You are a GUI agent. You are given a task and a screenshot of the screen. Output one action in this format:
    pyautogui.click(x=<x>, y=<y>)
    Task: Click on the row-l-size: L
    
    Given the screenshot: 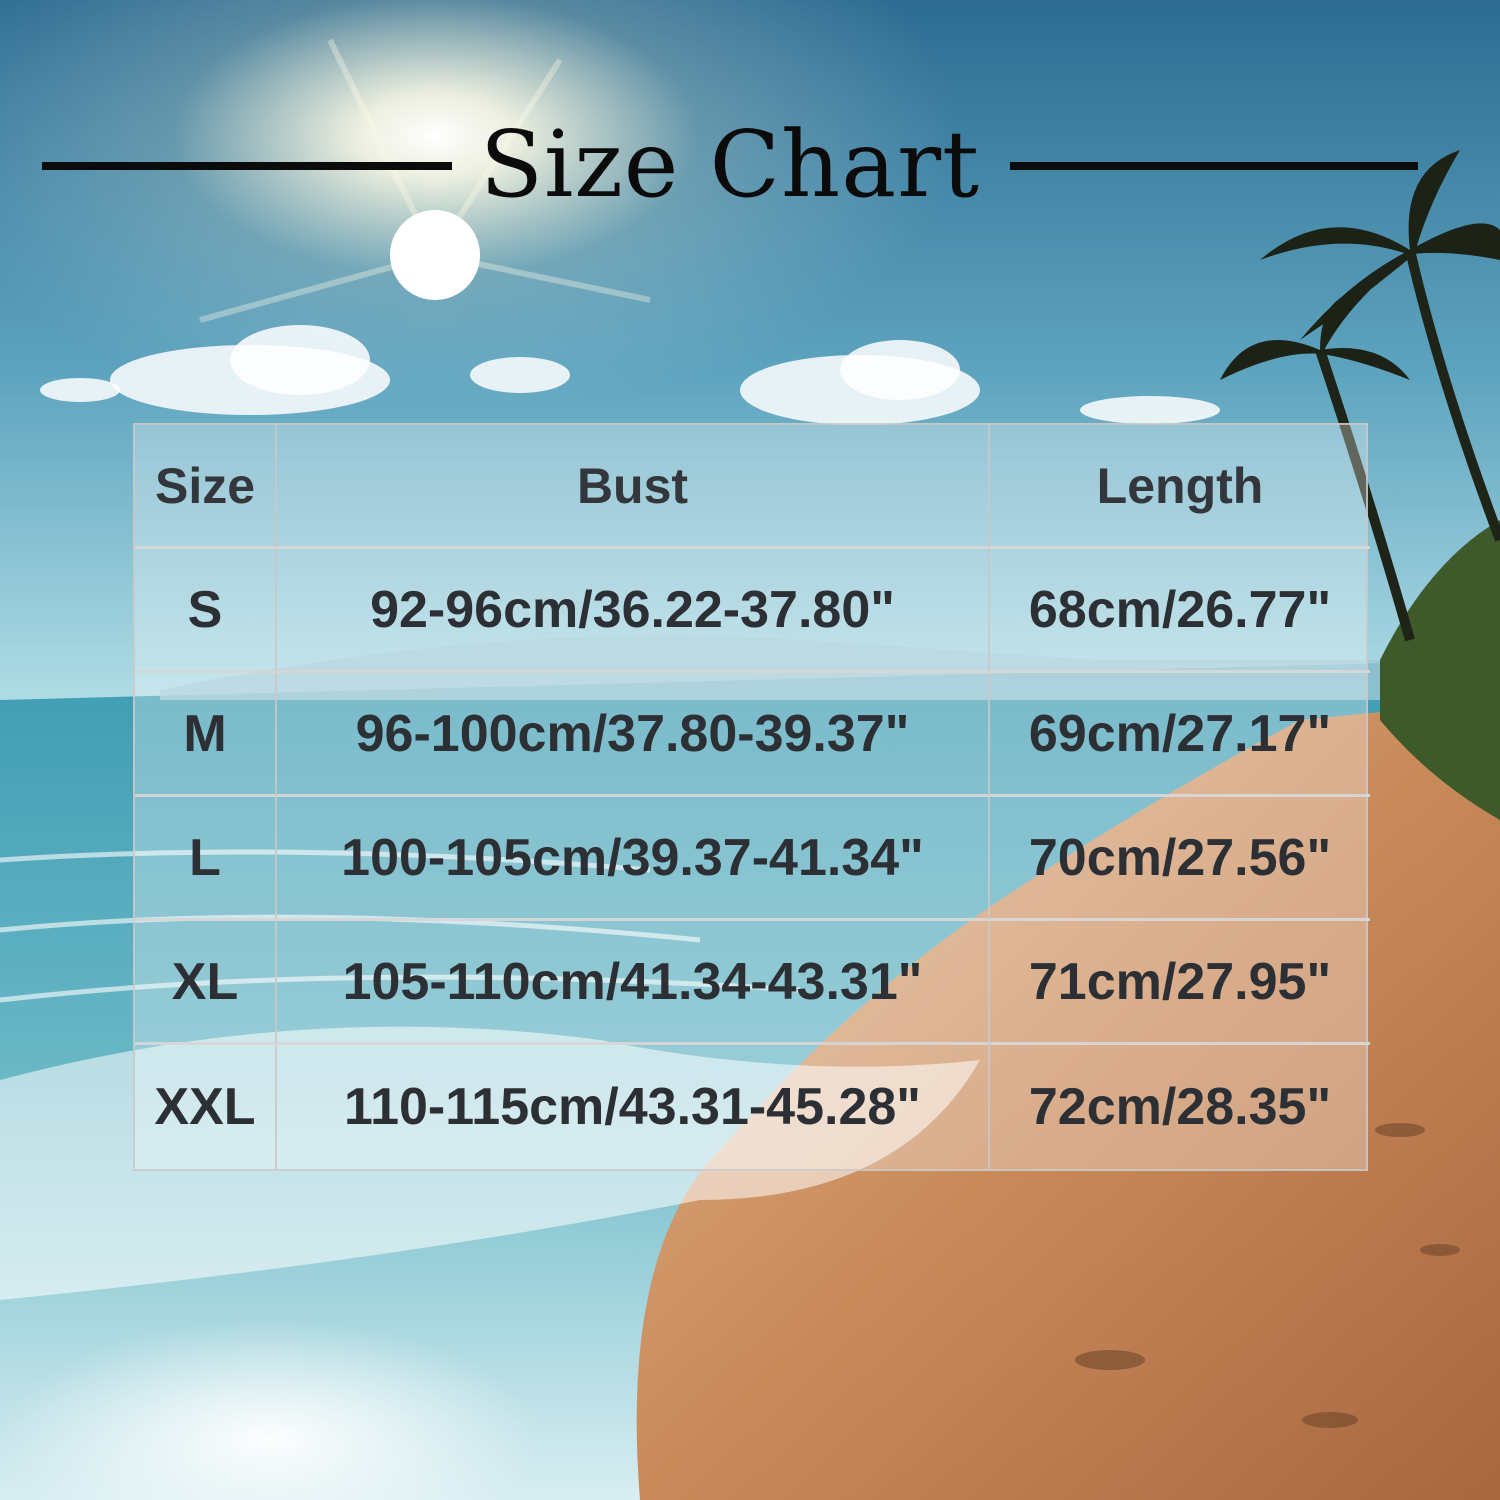 What is the action you would take?
    pyautogui.click(x=206, y=859)
    